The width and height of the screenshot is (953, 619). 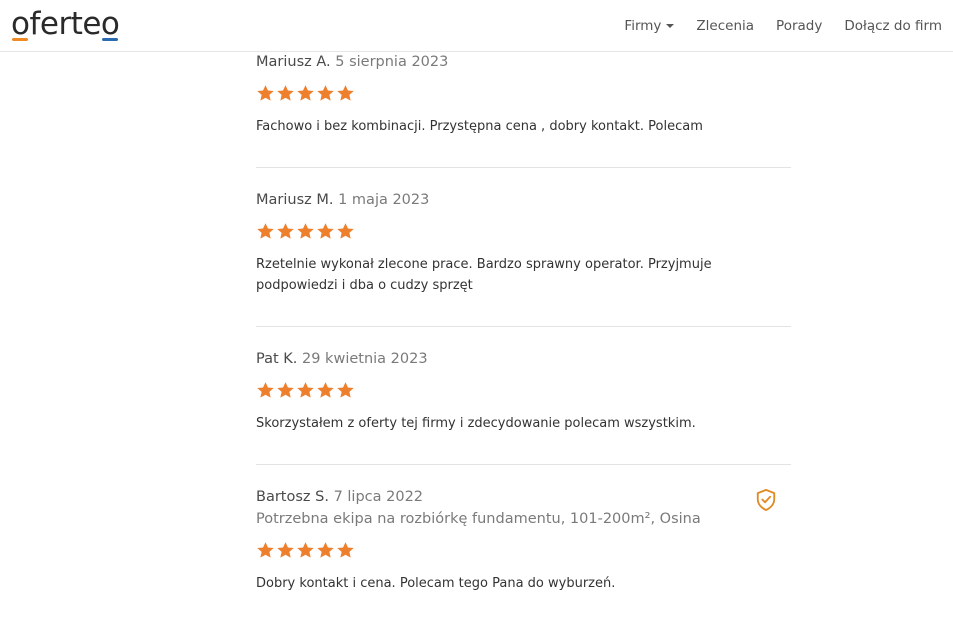 What do you see at coordinates (384, 200) in the screenshot?
I see `review-date: 1 maja 2023` at bounding box center [384, 200].